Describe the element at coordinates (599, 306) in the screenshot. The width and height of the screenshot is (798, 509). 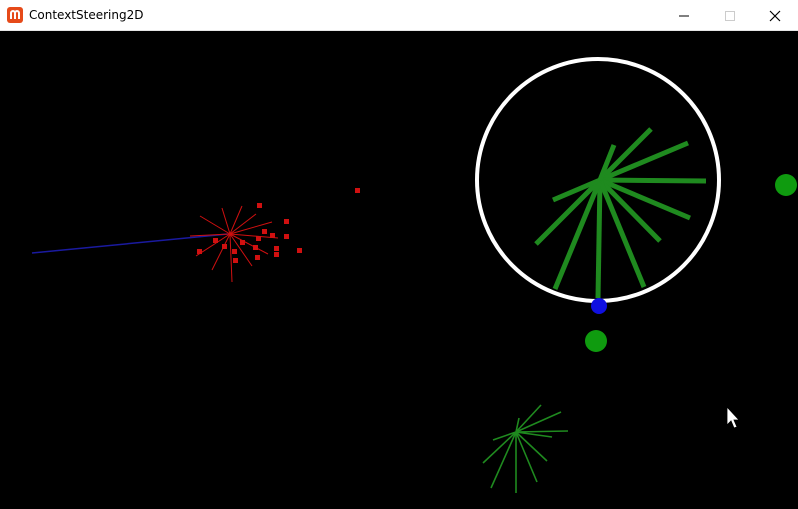
I see `blue-agent` at that location.